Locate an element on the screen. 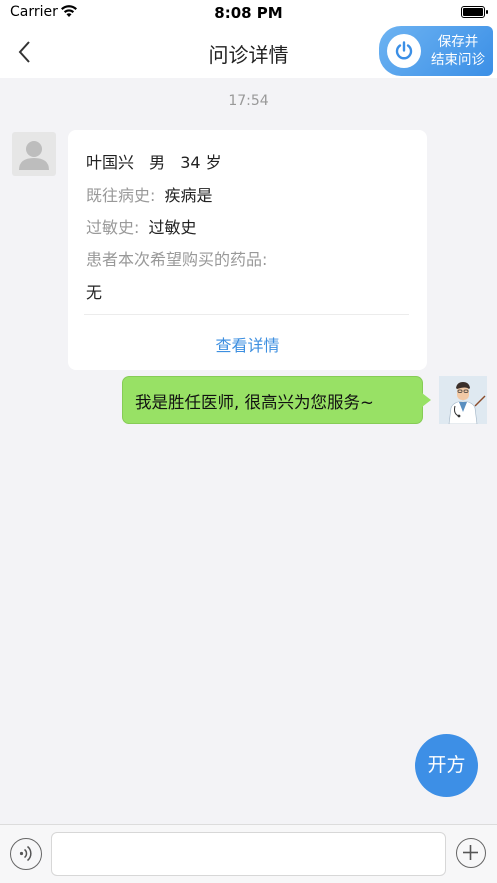 Image resolution: width=497 pixels, height=883 pixels. voice-button is located at coordinates (26, 854).